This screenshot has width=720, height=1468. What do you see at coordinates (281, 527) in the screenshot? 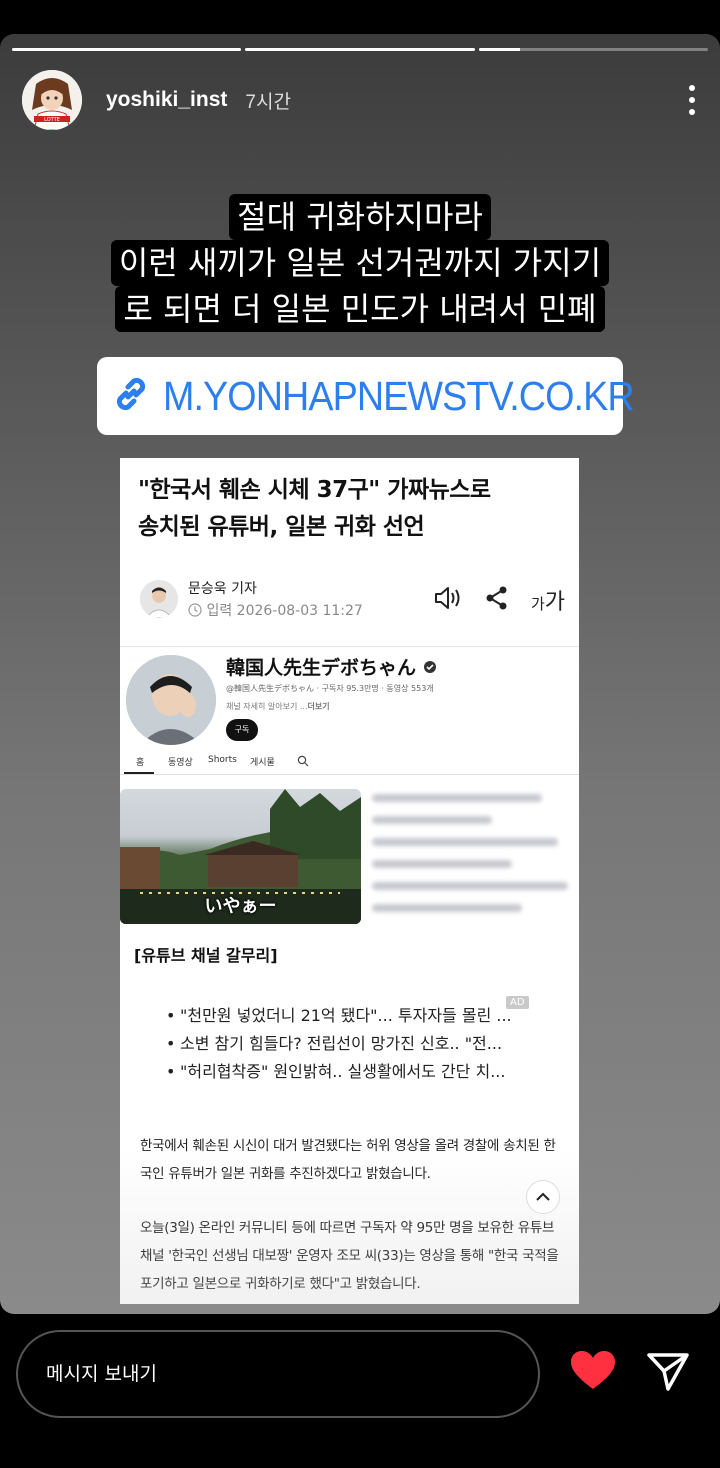
I see `headline-line-2: 송치된 유튜버, 일본 귀화 선언` at bounding box center [281, 527].